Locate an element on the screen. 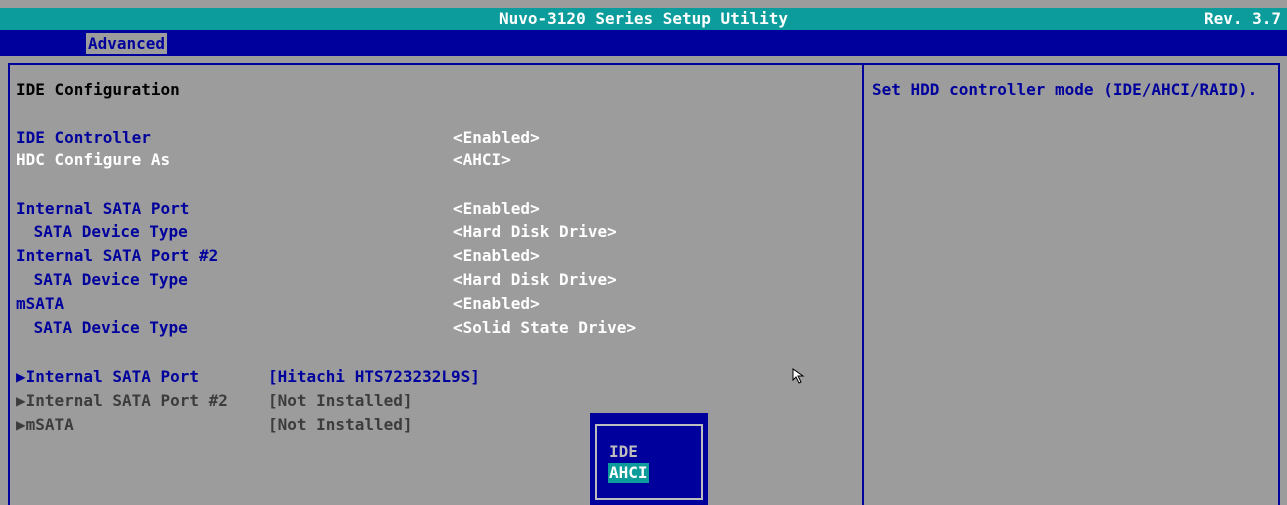  setting-sata-device-type-1-value: <Hard Disk Drive> is located at coordinates (535, 232).